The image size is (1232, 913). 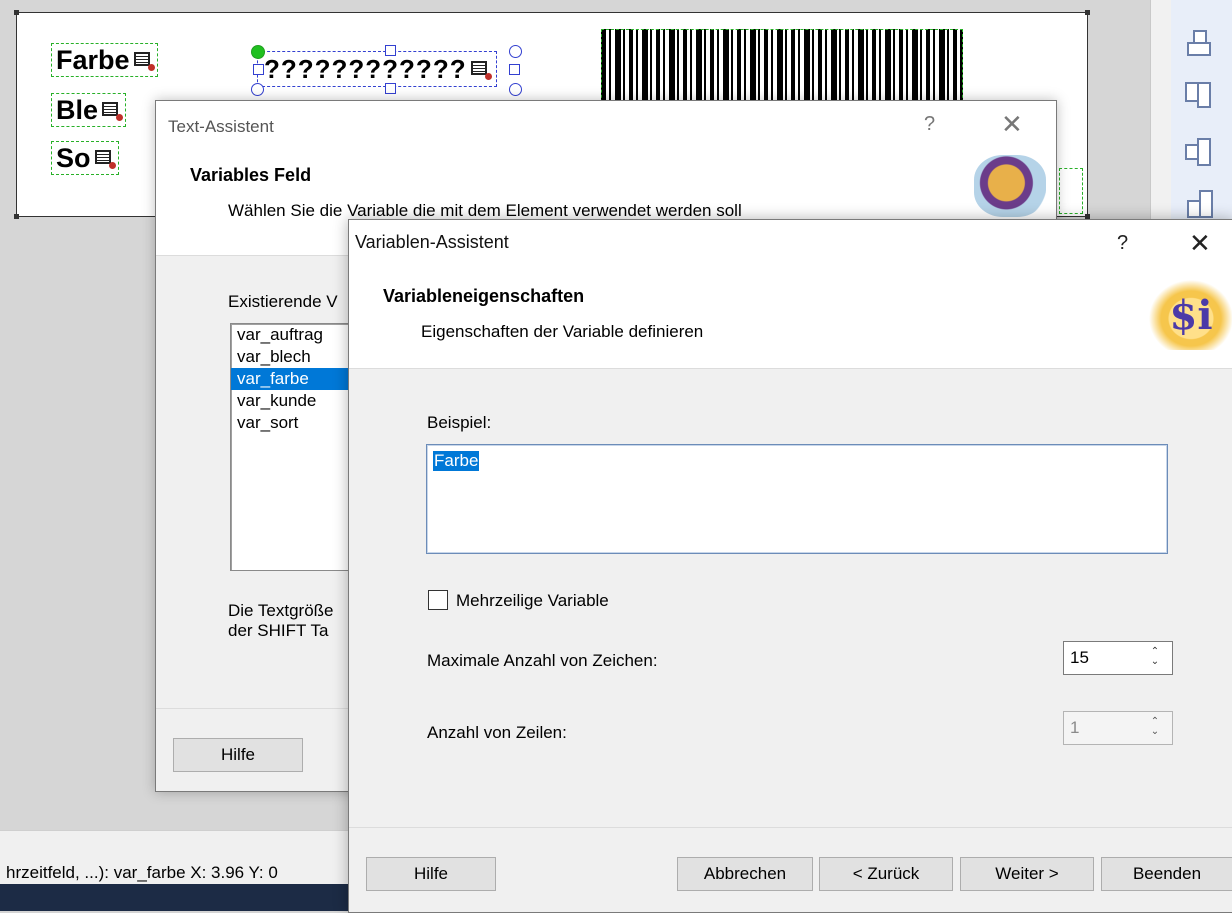 I want to click on text-size-hint: Die Textgröße der SHIFT Ta, so click(x=281, y=621).